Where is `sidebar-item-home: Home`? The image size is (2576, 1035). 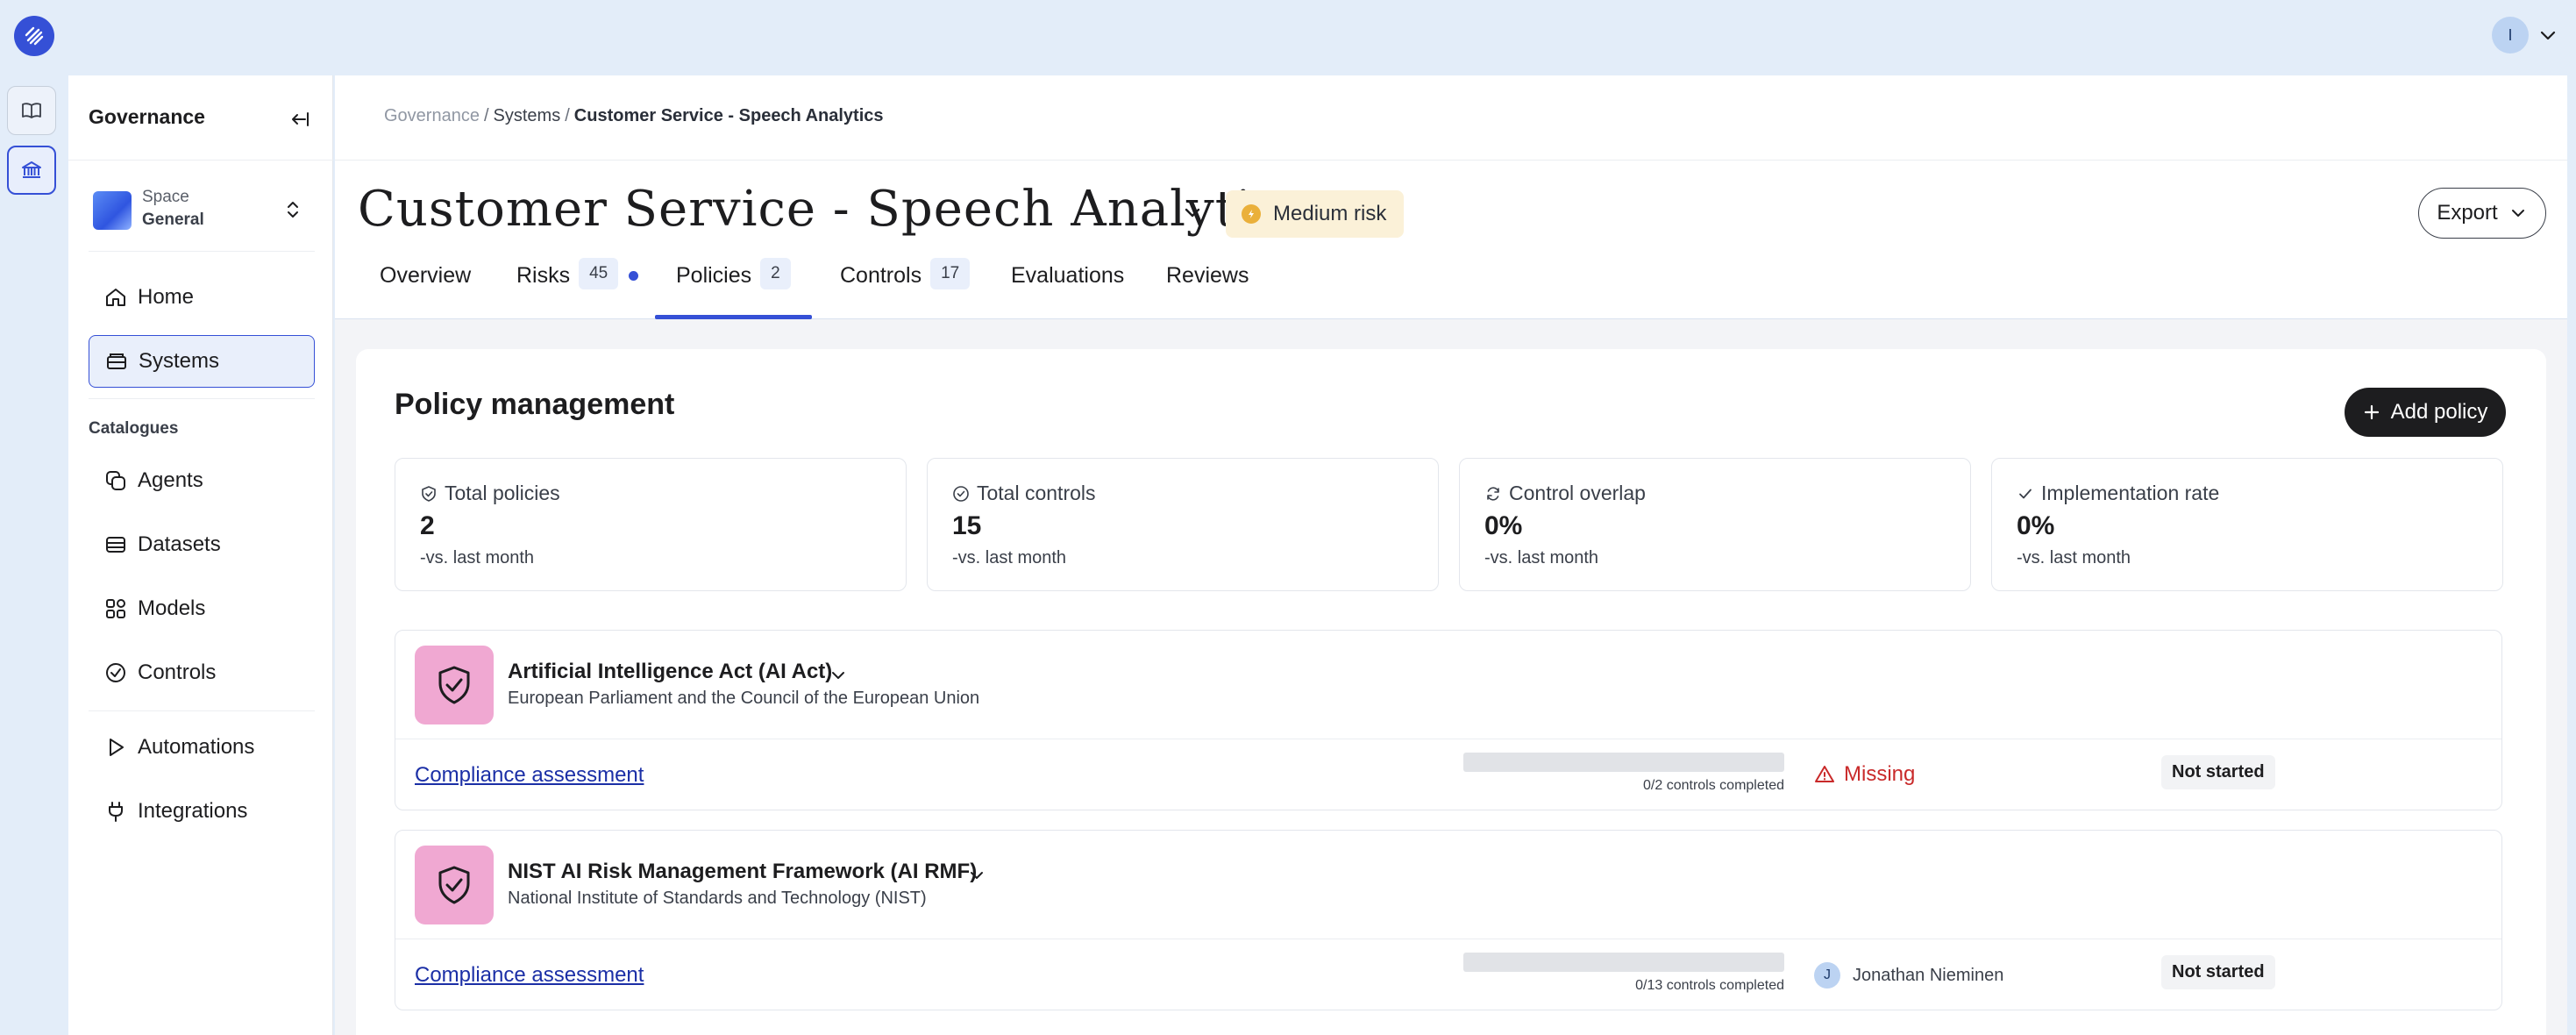 sidebar-item-home: Home is located at coordinates (202, 297).